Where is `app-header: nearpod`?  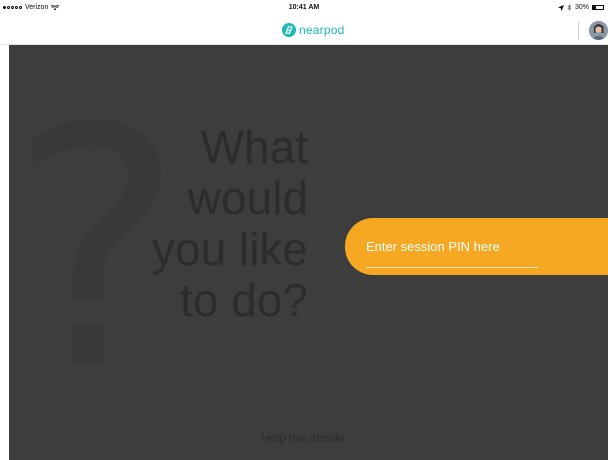
app-header: nearpod is located at coordinates (304, 31).